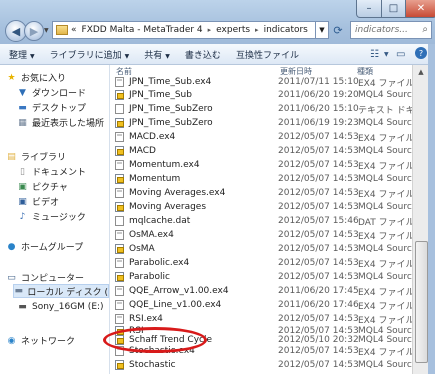 The image size is (435, 374). I want to click on add-to-library-button: ライブラリに追加 ▼, so click(90, 54).